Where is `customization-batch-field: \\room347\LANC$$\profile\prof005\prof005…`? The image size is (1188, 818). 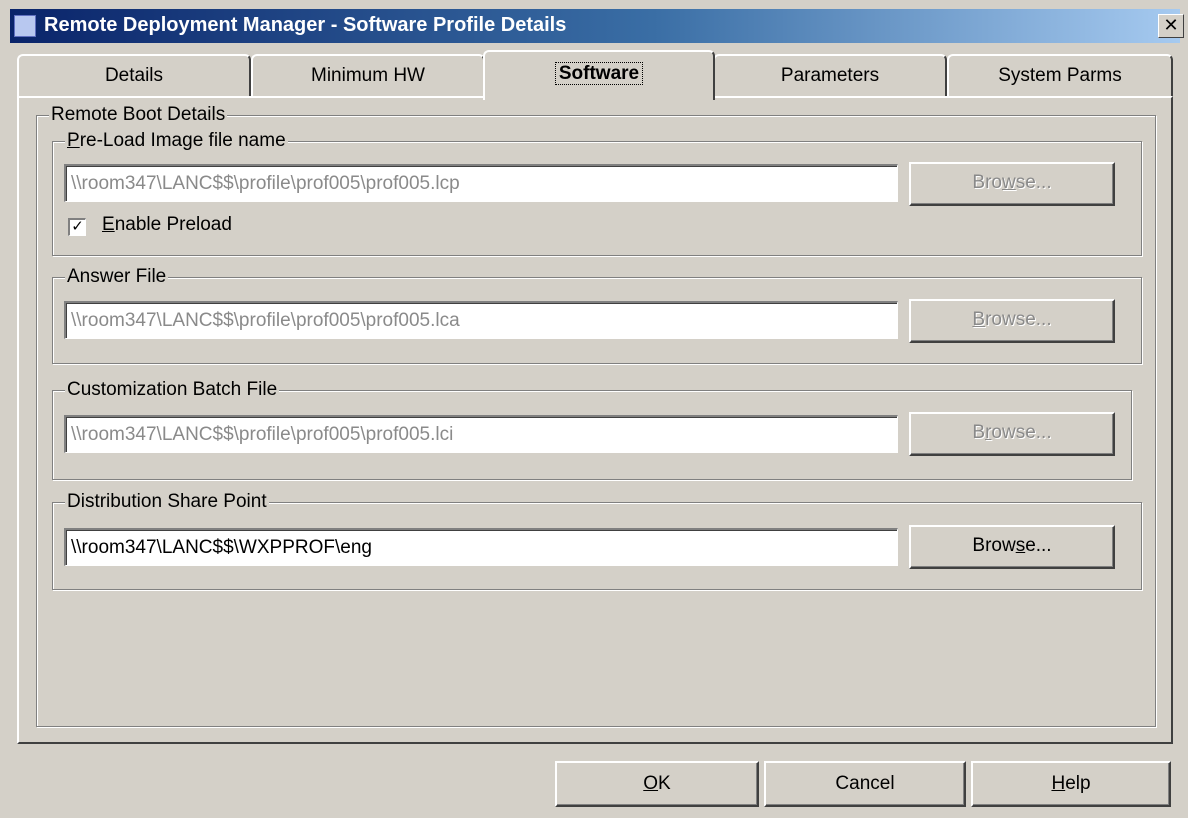 customization-batch-field: \\room347\LANC$$\profile\prof005\prof005… is located at coordinates (481, 434).